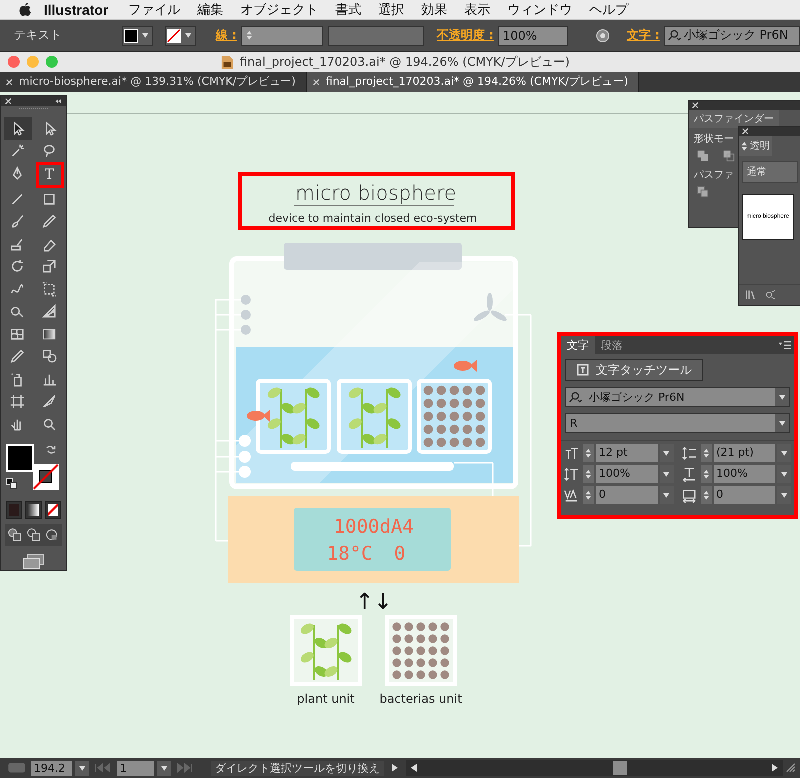  Describe the element at coordinates (17, 199) in the screenshot. I see `line-icon` at that location.